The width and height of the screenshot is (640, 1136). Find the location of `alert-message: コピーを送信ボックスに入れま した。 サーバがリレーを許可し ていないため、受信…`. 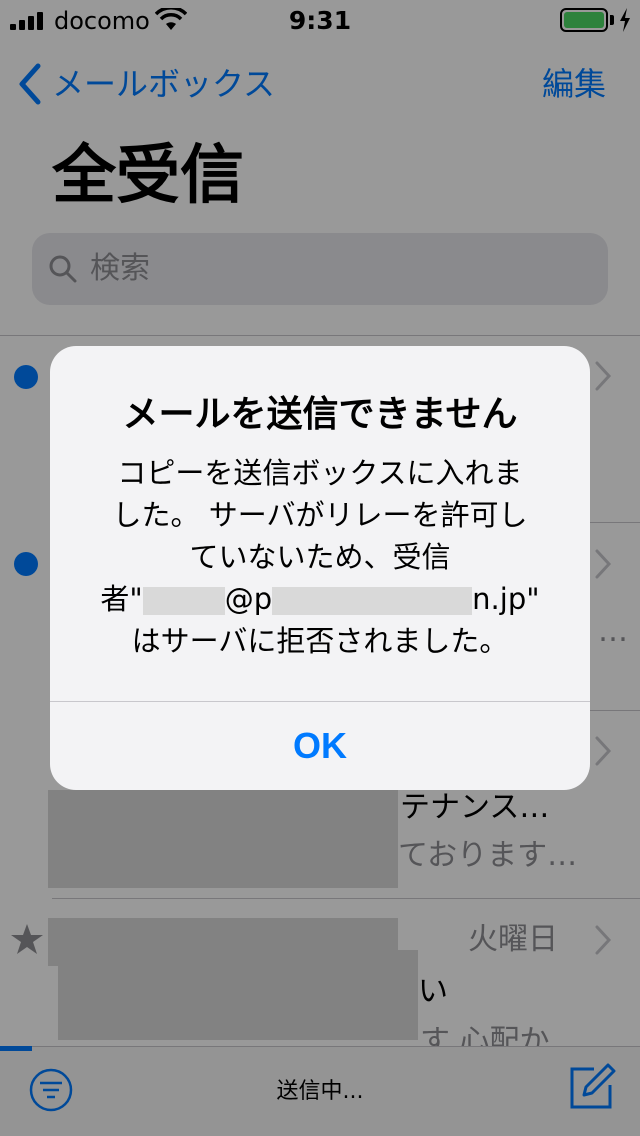

alert-message: コピーを送信ボックスに入れま した。 サーバがリレーを許可し ていないため、受信… is located at coordinates (320, 557).